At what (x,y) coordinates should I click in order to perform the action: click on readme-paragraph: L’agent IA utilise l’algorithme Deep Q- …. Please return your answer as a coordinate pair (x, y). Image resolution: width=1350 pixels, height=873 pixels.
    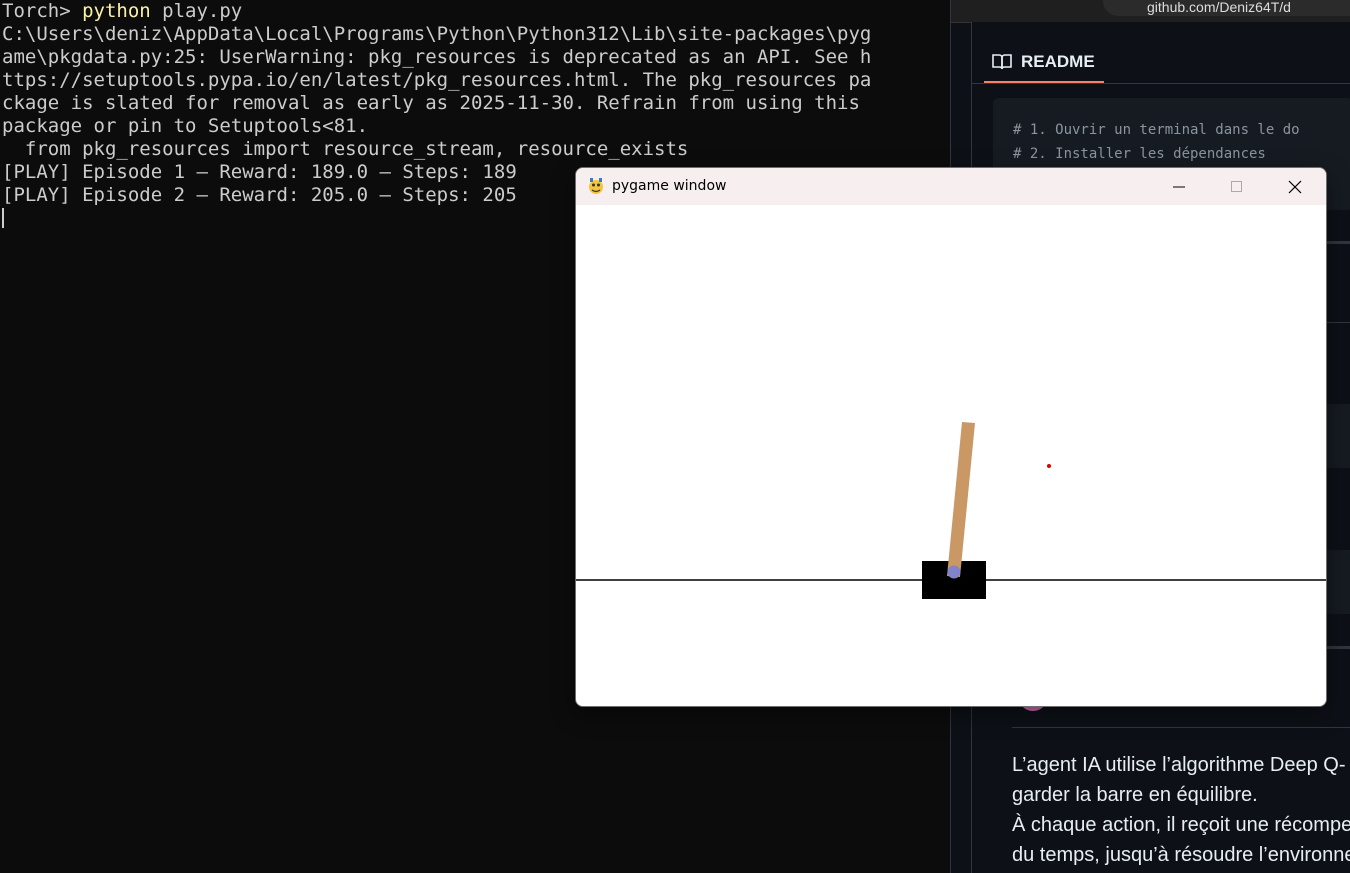
    Looking at the image, I should click on (1181, 810).